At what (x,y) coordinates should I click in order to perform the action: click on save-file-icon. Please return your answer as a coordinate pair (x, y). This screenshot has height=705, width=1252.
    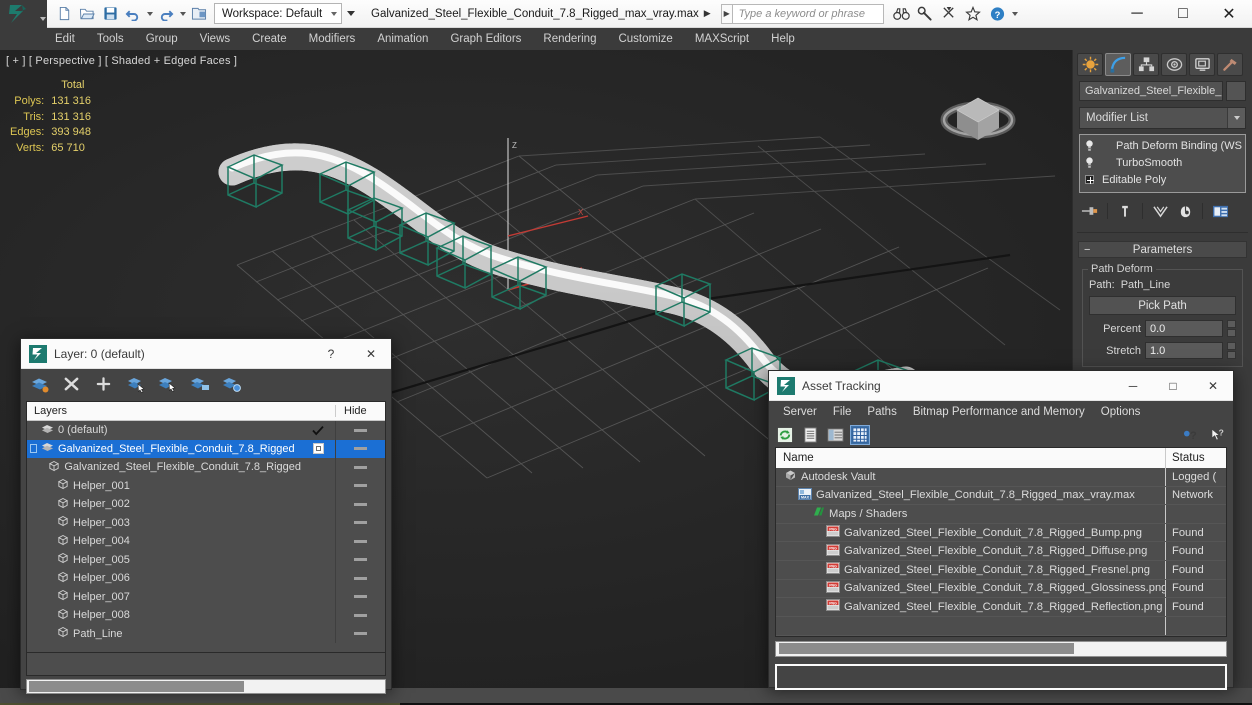
    Looking at the image, I should click on (110, 14).